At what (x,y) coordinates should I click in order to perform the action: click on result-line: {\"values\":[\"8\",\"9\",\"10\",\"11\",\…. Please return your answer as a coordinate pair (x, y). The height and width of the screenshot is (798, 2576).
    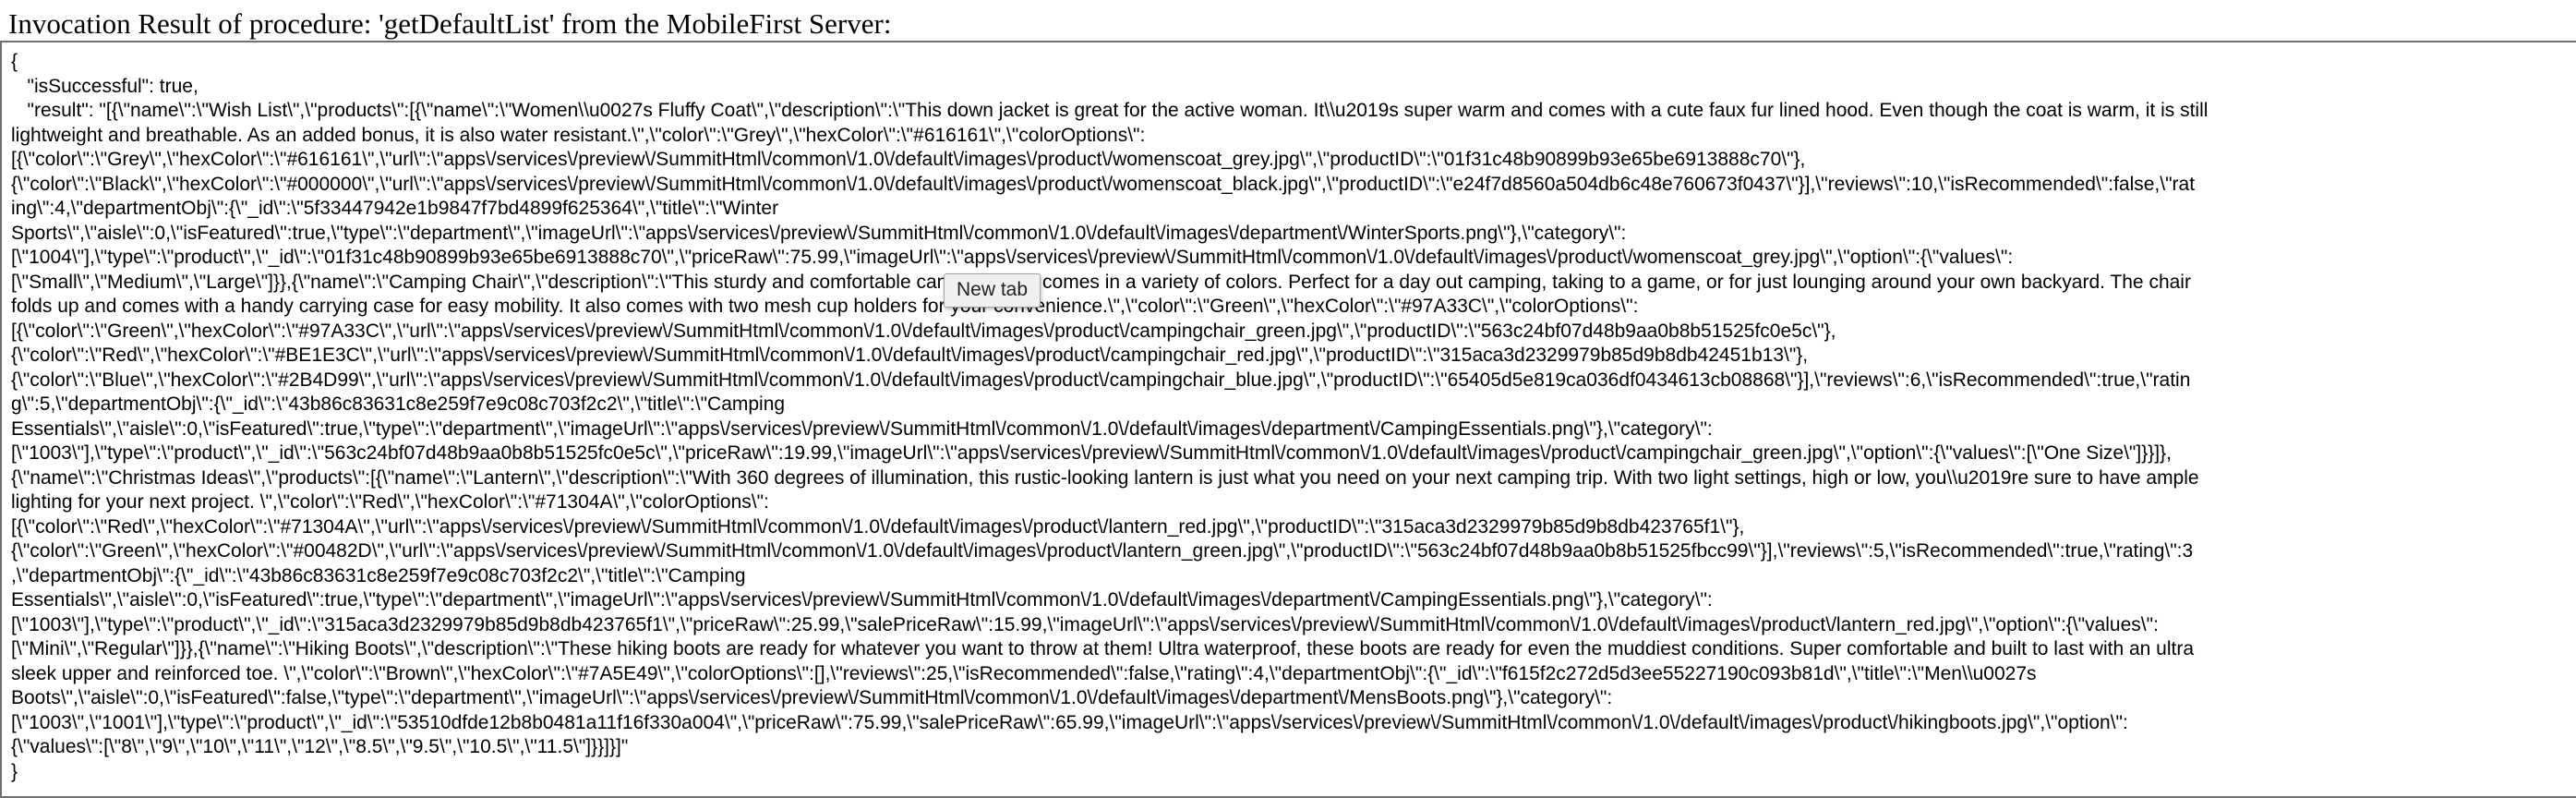
    Looking at the image, I should click on (320, 746).